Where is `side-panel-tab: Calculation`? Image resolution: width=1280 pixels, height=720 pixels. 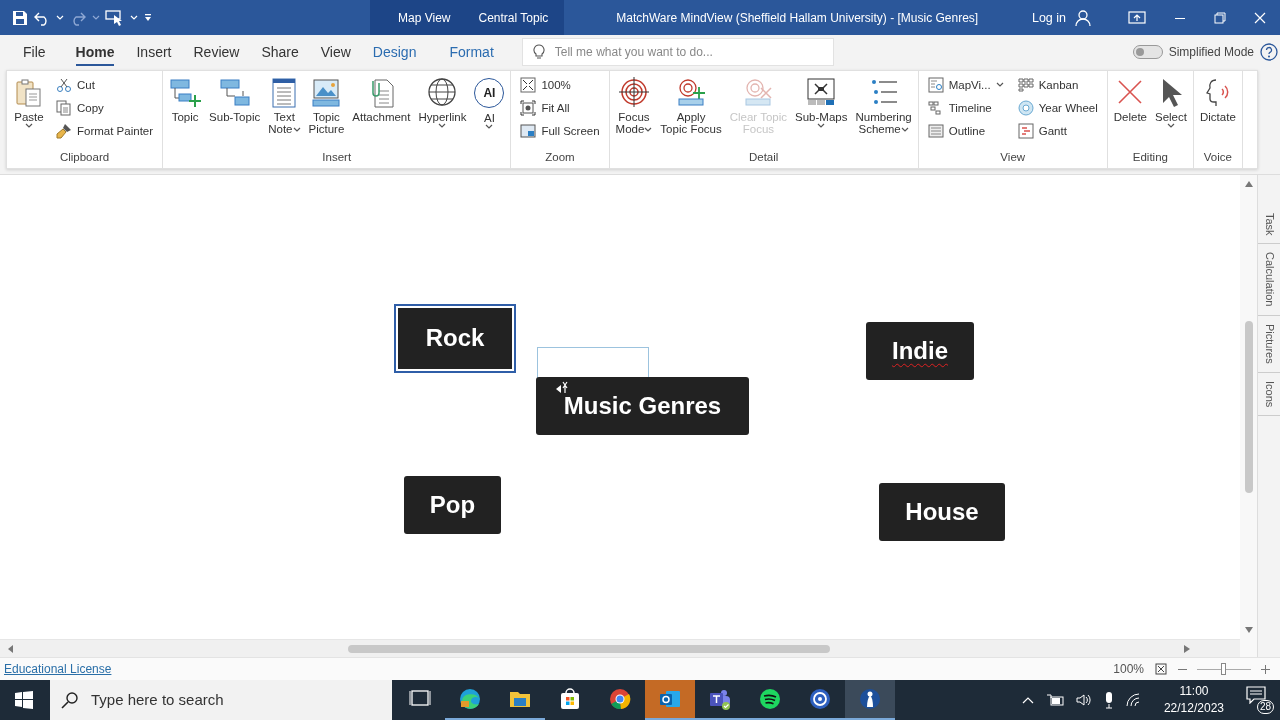 side-panel-tab: Calculation is located at coordinates (1269, 280).